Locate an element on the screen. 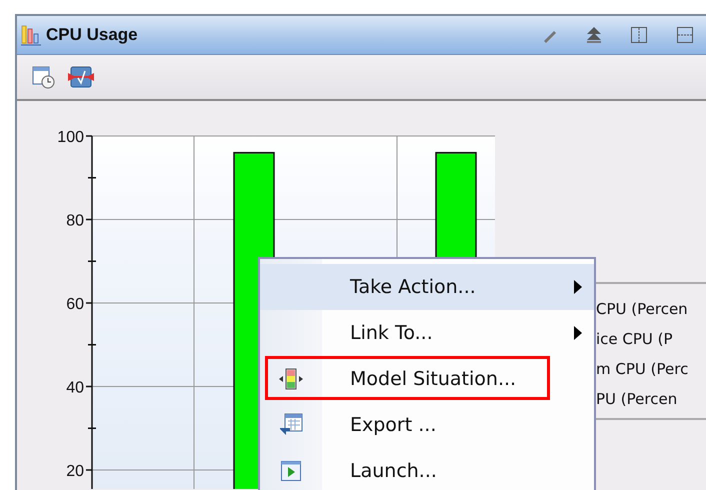 The image size is (706, 490). split-horizontal-icon is located at coordinates (685, 35).